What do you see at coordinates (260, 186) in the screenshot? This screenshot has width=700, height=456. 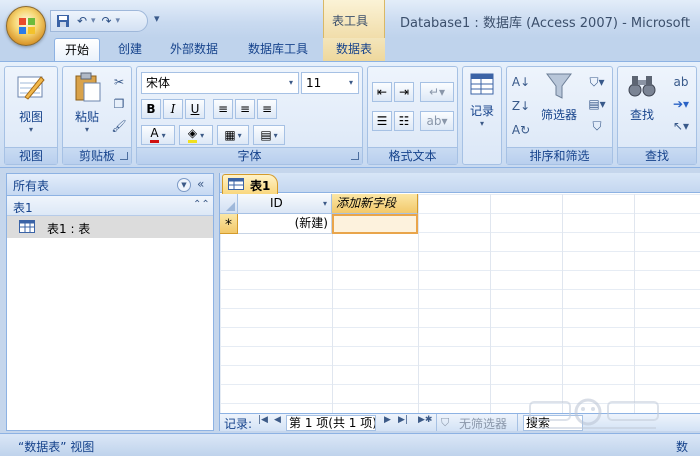 I see `document-tab-label: 表1` at bounding box center [260, 186].